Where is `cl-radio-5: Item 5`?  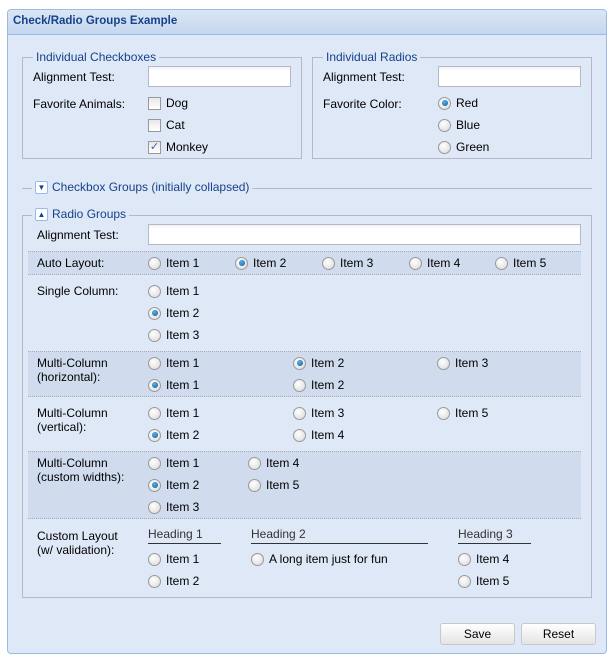 cl-radio-5: Item 5 is located at coordinates (483, 581).